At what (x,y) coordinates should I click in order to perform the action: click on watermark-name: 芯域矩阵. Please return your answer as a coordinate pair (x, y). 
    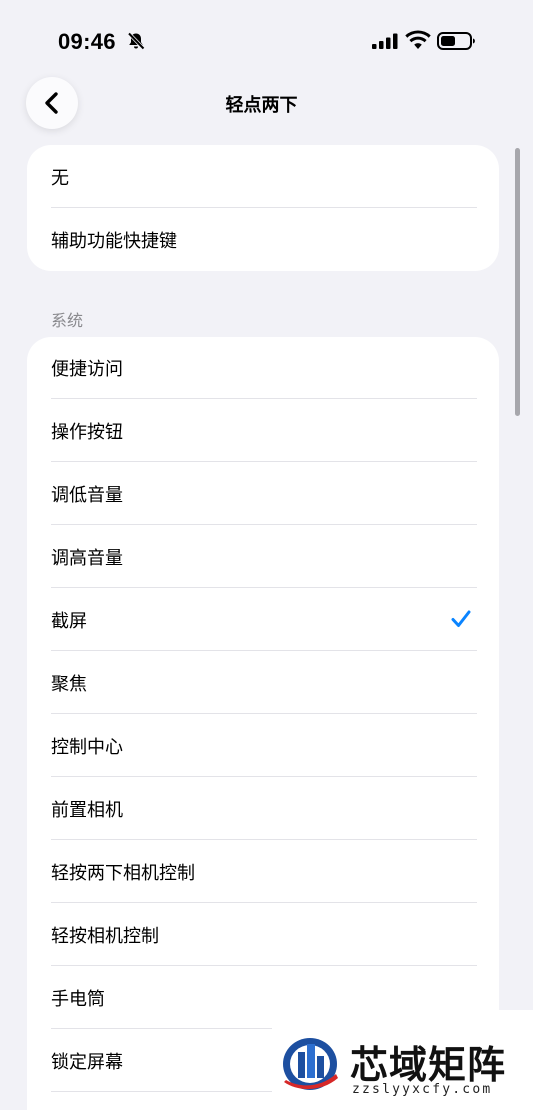
    Looking at the image, I should click on (428, 1064).